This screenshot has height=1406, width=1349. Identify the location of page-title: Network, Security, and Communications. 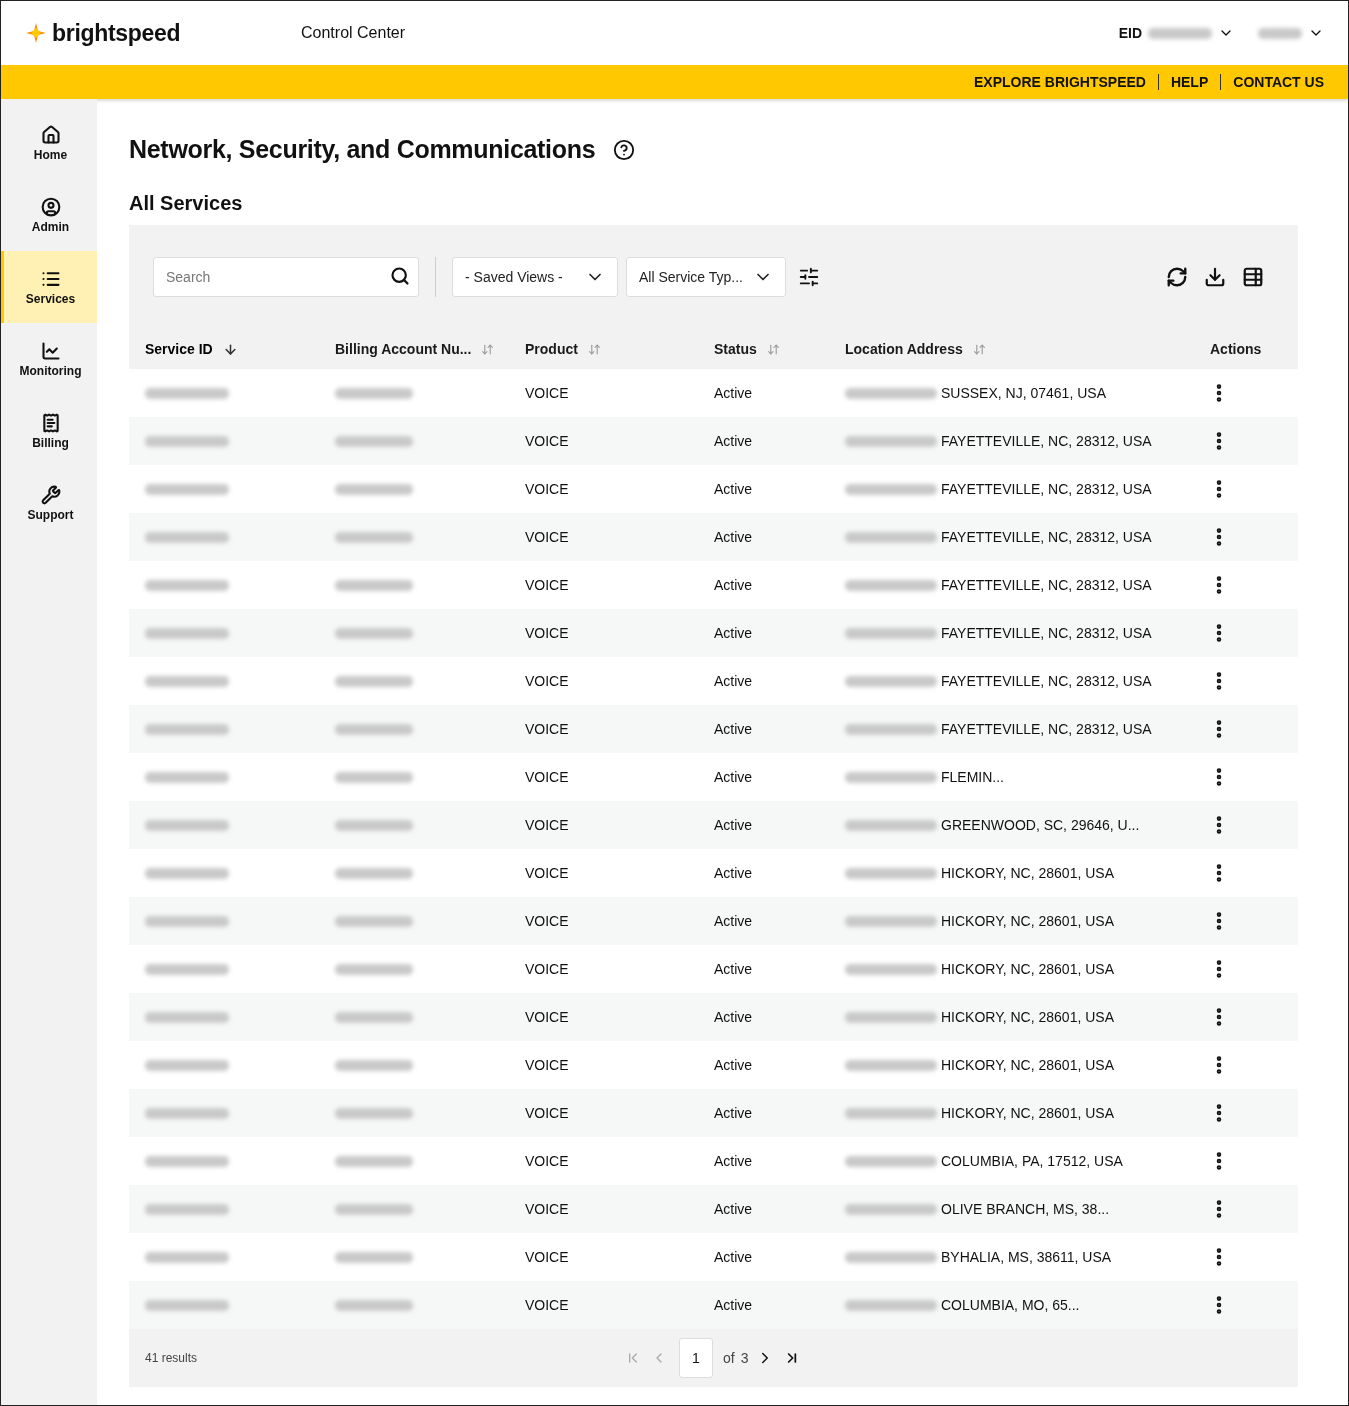
(362, 149).